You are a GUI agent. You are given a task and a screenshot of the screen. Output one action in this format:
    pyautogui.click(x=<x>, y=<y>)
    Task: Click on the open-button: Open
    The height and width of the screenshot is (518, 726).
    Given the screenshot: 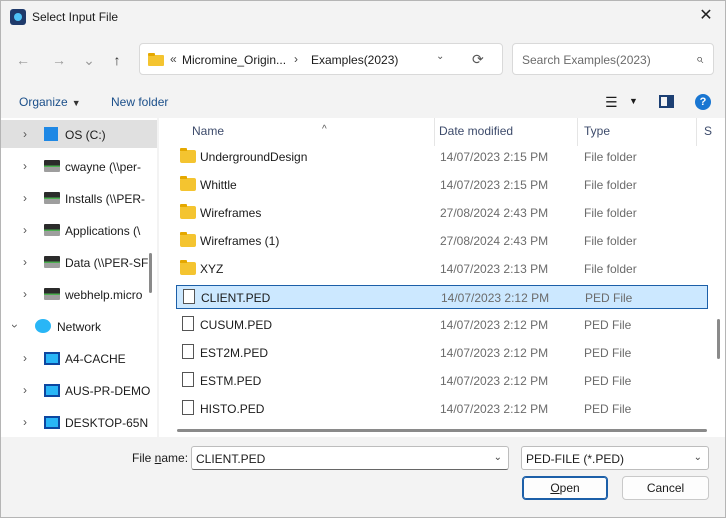 What is the action you would take?
    pyautogui.click(x=565, y=488)
    